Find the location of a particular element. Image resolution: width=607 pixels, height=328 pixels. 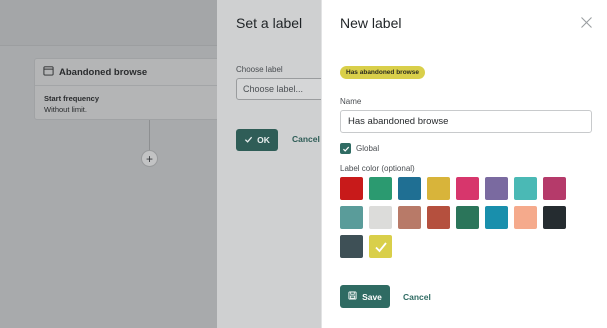

global-checkbox-row: Global is located at coordinates (359, 148).